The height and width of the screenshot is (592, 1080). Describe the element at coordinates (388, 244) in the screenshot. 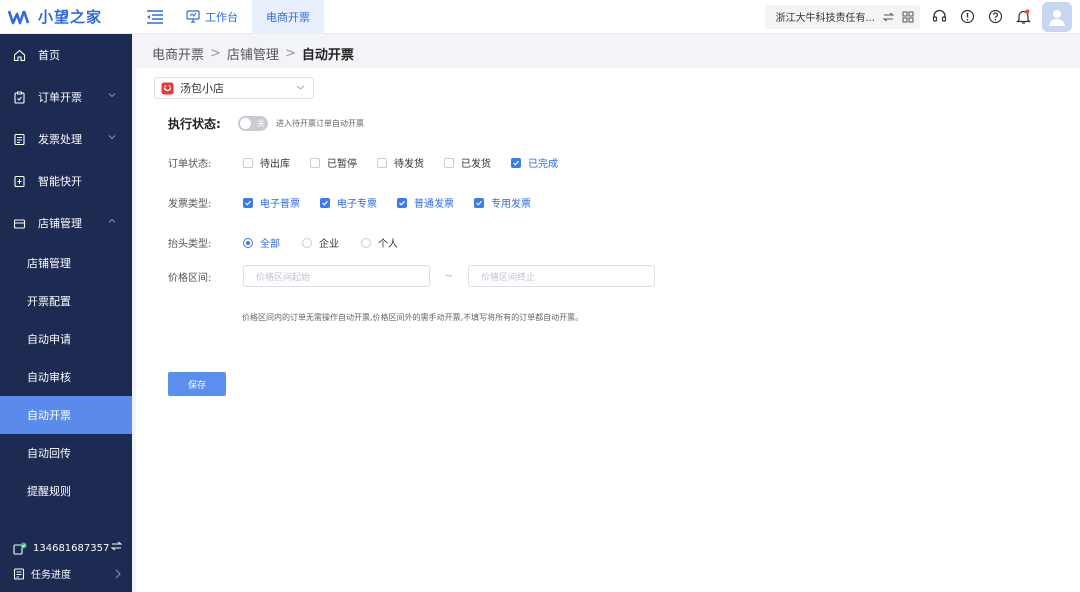

I see `radio-label: 个人` at that location.